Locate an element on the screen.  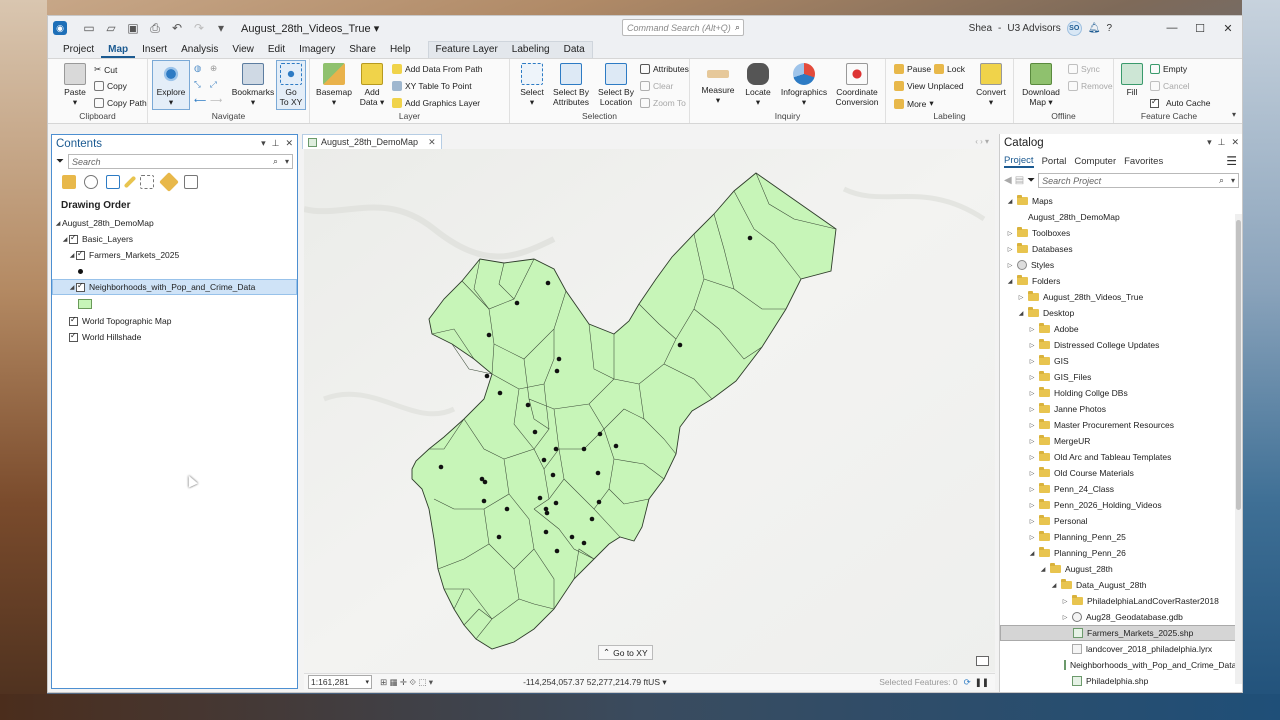
infographics-button: Infographics ▾ is located at coordinates (804, 84).